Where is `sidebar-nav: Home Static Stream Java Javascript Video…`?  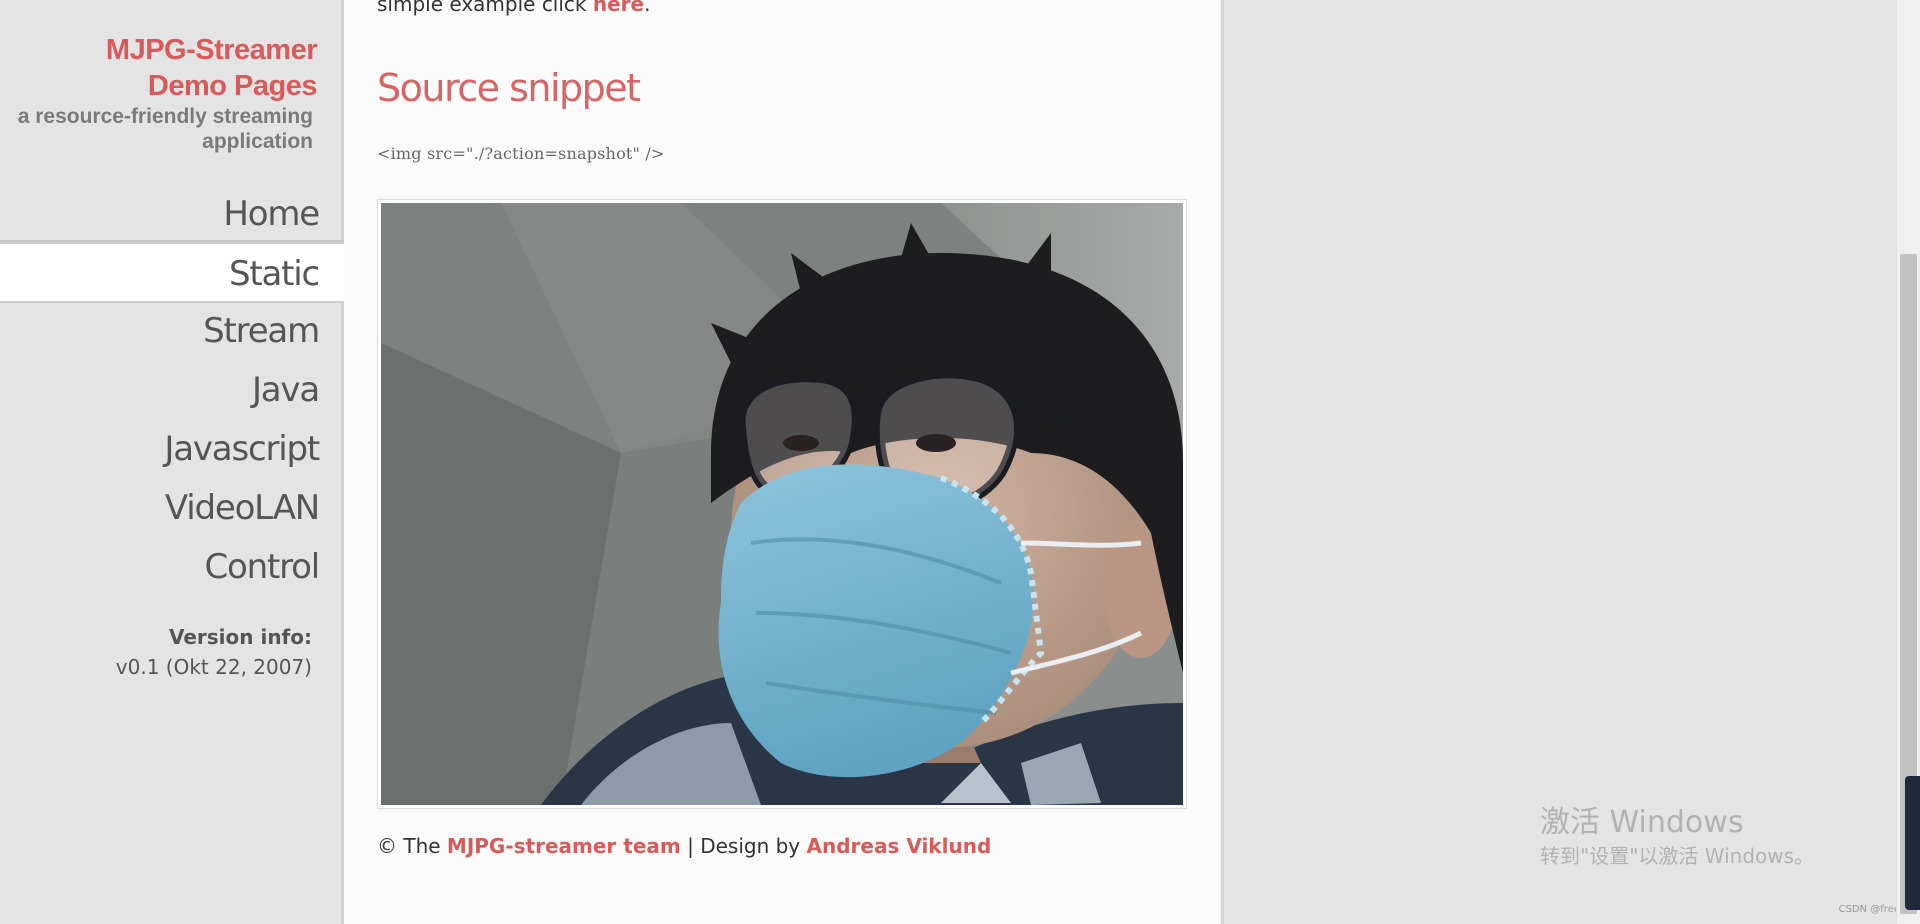
sidebar-nav: Home Static Stream Java Javascript Video… is located at coordinates (172, 392).